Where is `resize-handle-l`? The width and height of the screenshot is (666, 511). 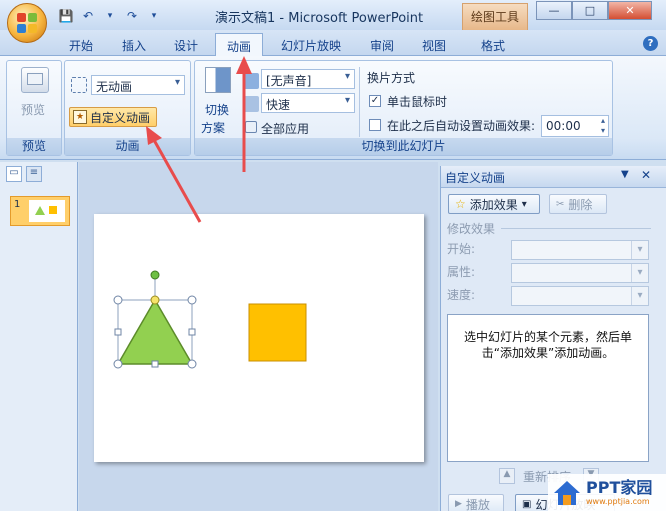 resize-handle-l is located at coordinates (118, 332).